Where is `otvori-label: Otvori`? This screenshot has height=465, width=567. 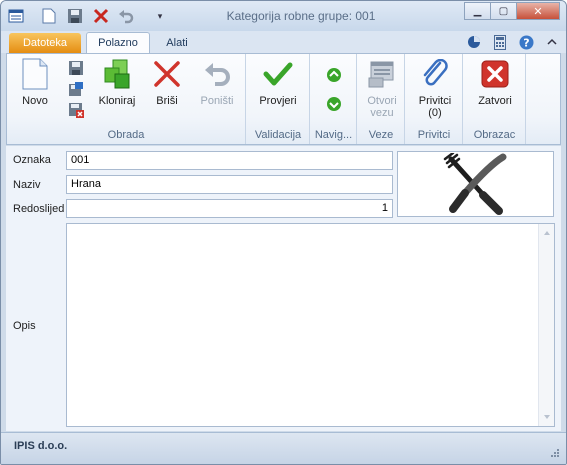
otvori-label: Otvori is located at coordinates (382, 101).